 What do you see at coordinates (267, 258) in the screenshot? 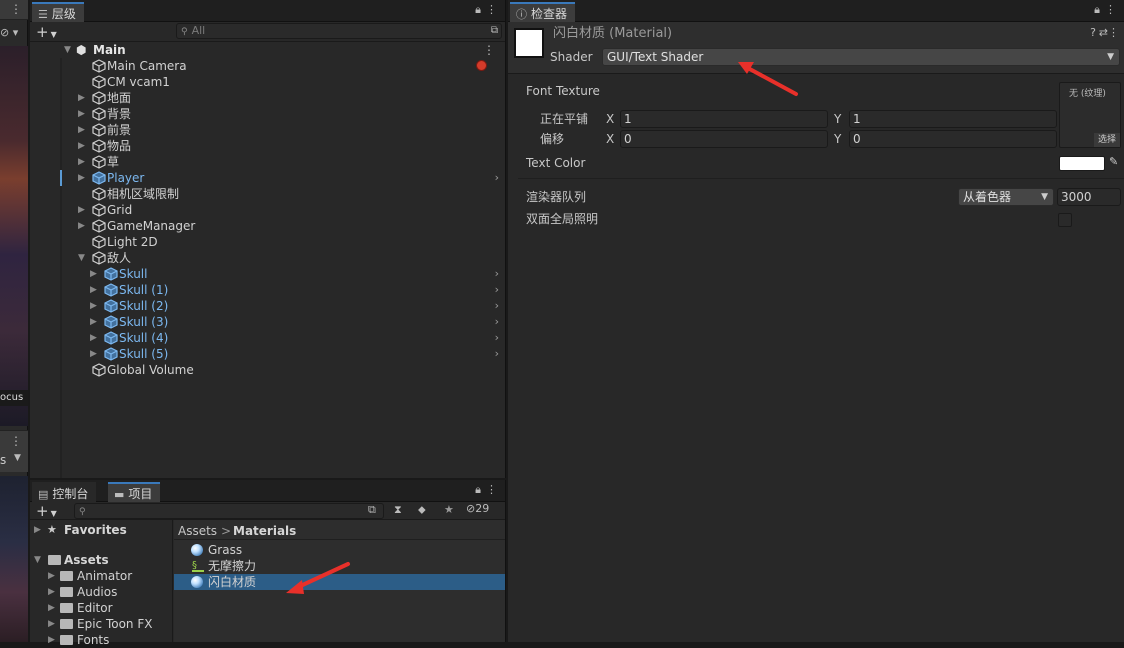
I see `hierarchy-item: ▼ 敌人` at bounding box center [267, 258].